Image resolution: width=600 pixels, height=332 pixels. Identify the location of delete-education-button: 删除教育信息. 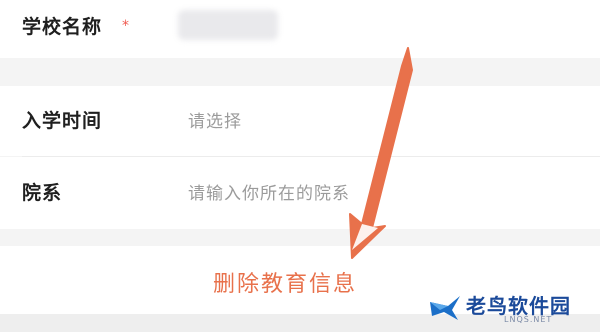
(285, 282).